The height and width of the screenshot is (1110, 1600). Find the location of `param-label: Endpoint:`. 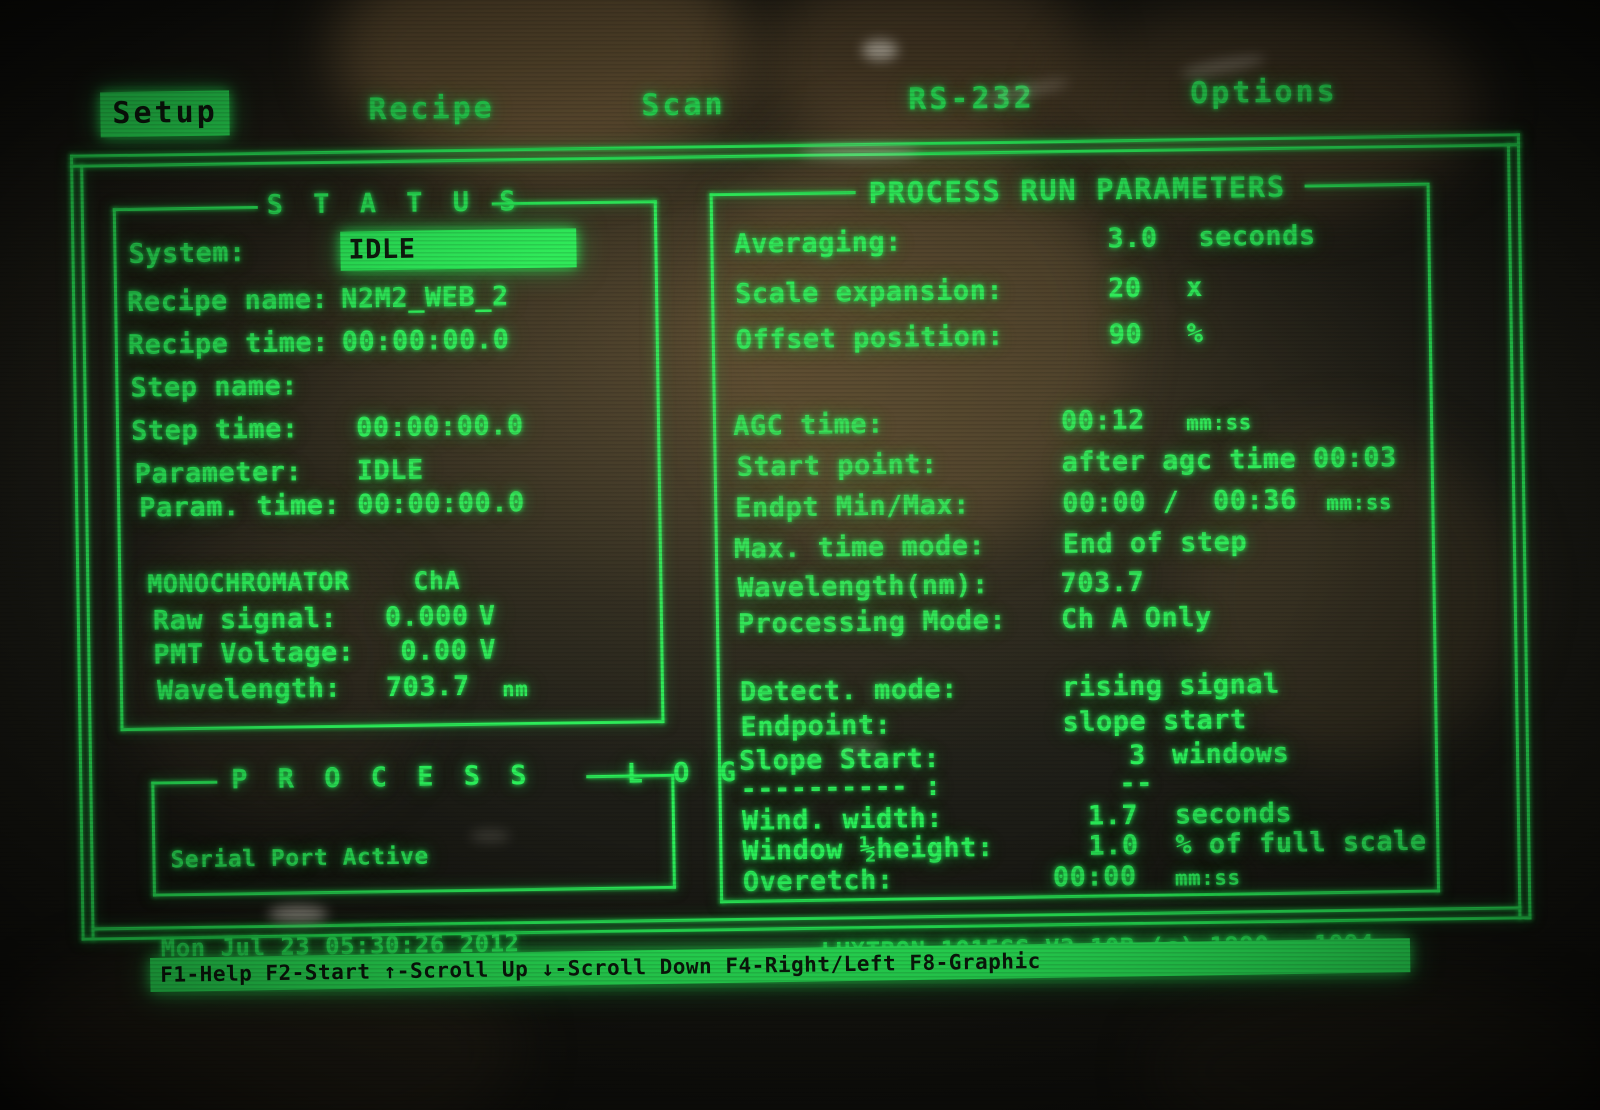

param-label: Endpoint: is located at coordinates (816, 726).